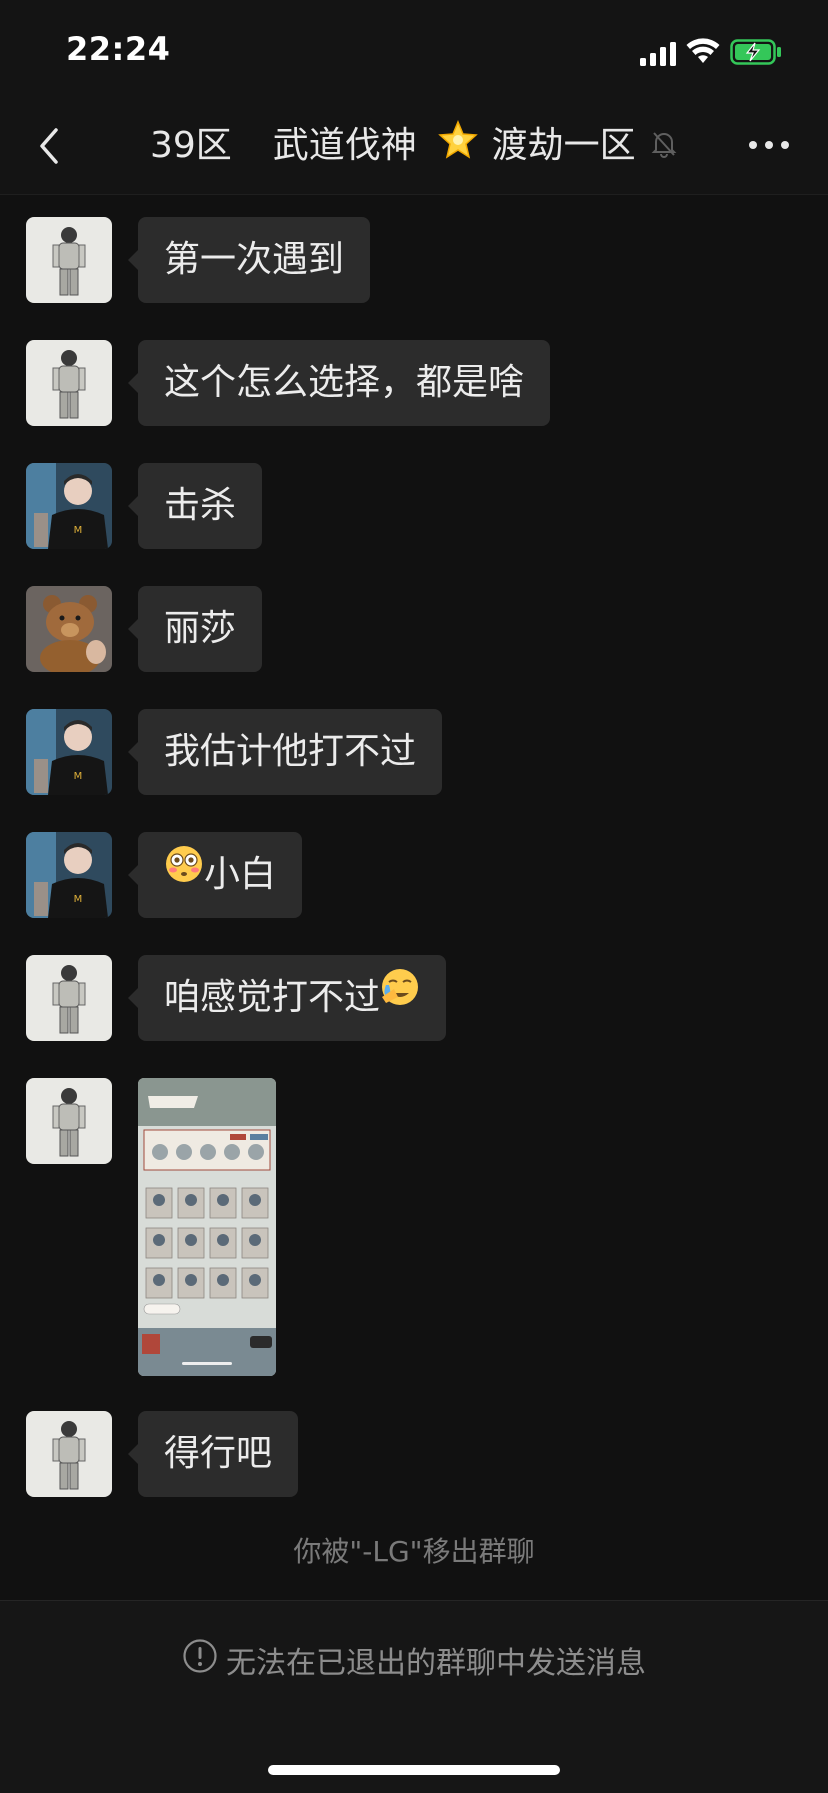 The image size is (828, 1793). Describe the element at coordinates (414, 50) in the screenshot. I see `status-bar: 22:24` at that location.